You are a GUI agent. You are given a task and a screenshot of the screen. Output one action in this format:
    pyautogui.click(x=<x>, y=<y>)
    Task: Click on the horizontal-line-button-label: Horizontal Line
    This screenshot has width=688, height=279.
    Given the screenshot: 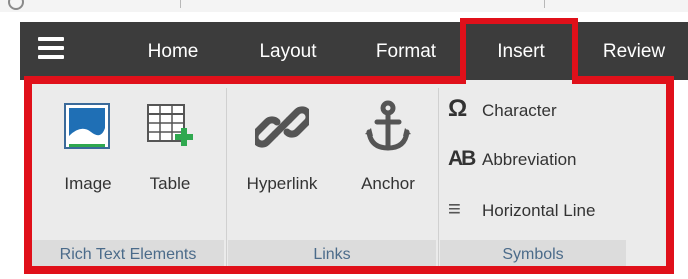 What is the action you would take?
    pyautogui.click(x=539, y=210)
    